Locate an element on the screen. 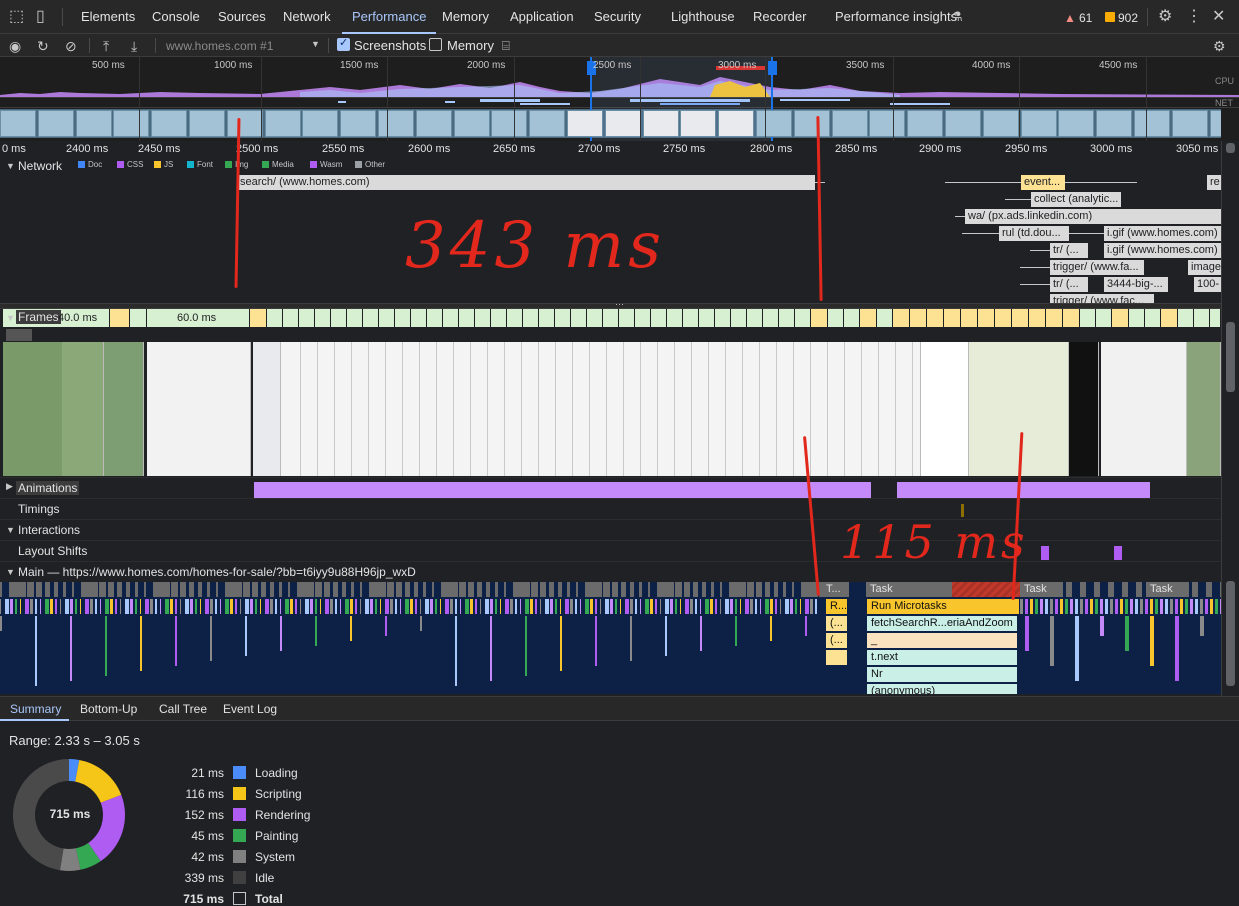 This screenshot has width=1239, height=906. network-request: re is located at coordinates (1214, 182).